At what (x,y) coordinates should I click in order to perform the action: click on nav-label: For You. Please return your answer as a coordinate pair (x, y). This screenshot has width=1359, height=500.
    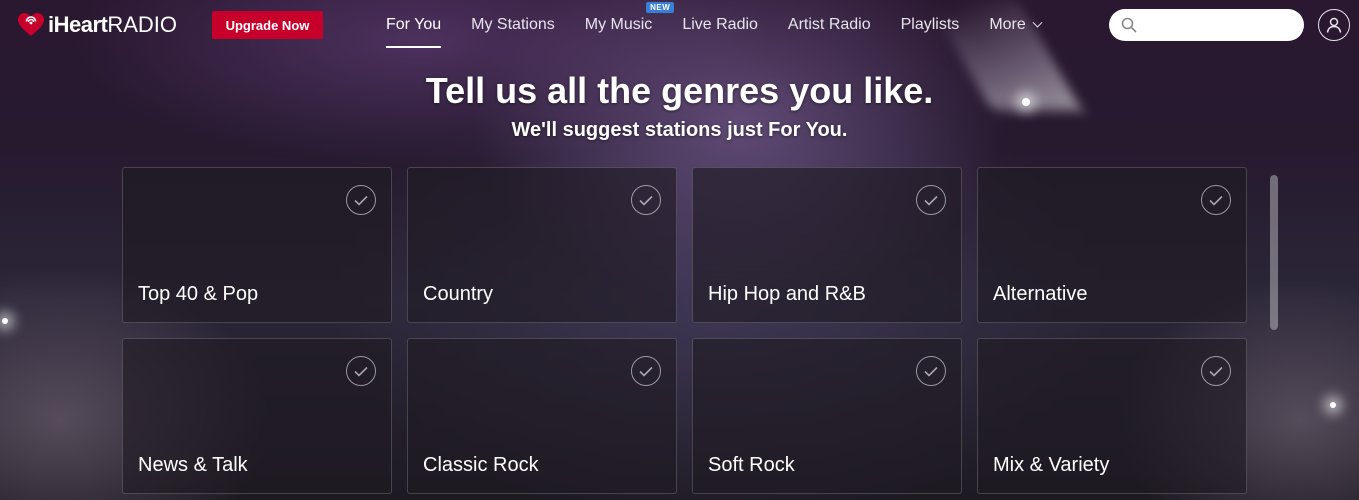
    Looking at the image, I should click on (414, 24).